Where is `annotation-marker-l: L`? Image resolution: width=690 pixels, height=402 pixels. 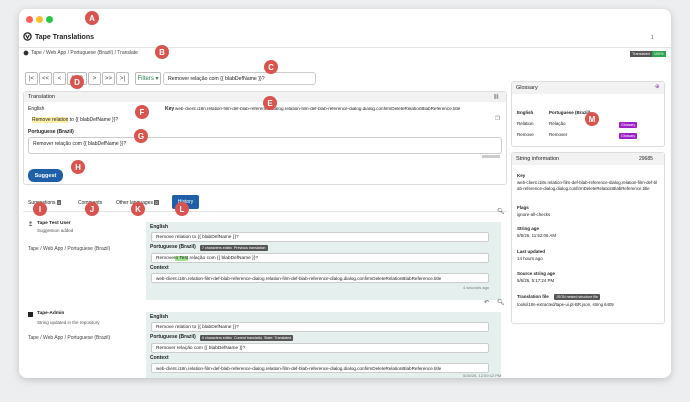
annotation-marker-l: L is located at coordinates (182, 209).